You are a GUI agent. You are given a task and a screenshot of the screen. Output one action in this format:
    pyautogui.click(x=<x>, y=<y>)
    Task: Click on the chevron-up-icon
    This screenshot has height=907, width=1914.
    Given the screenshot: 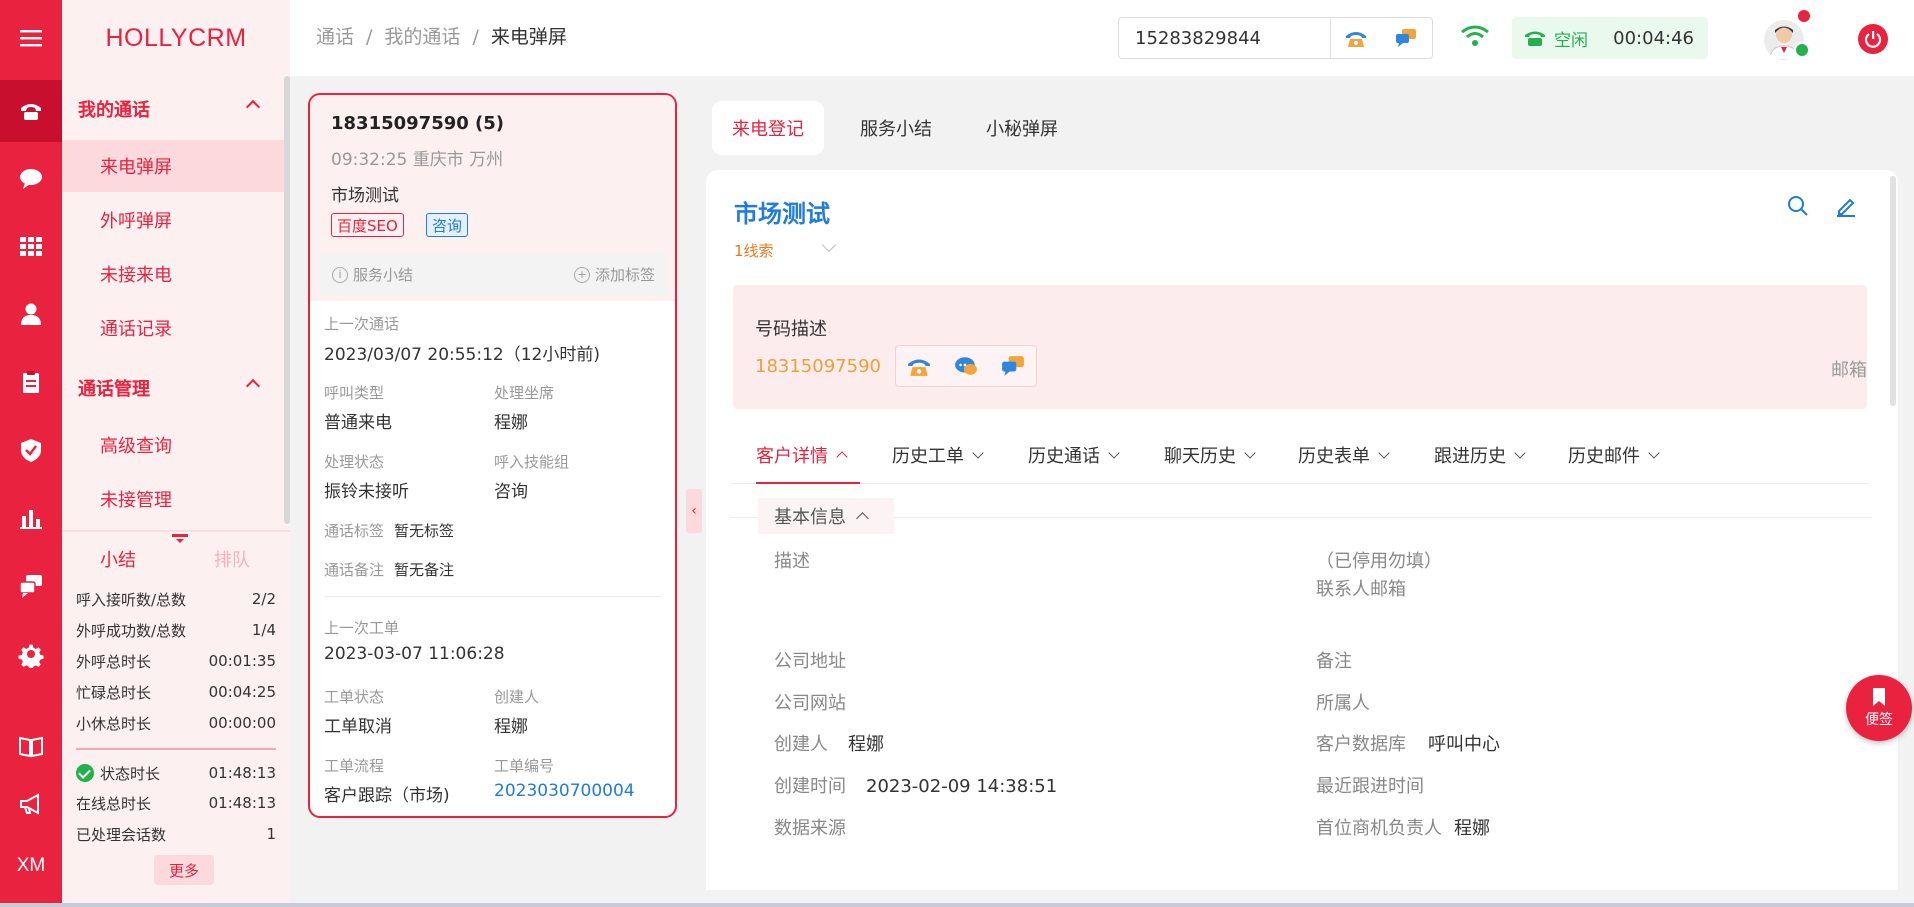 What is the action you would take?
    pyautogui.click(x=842, y=457)
    